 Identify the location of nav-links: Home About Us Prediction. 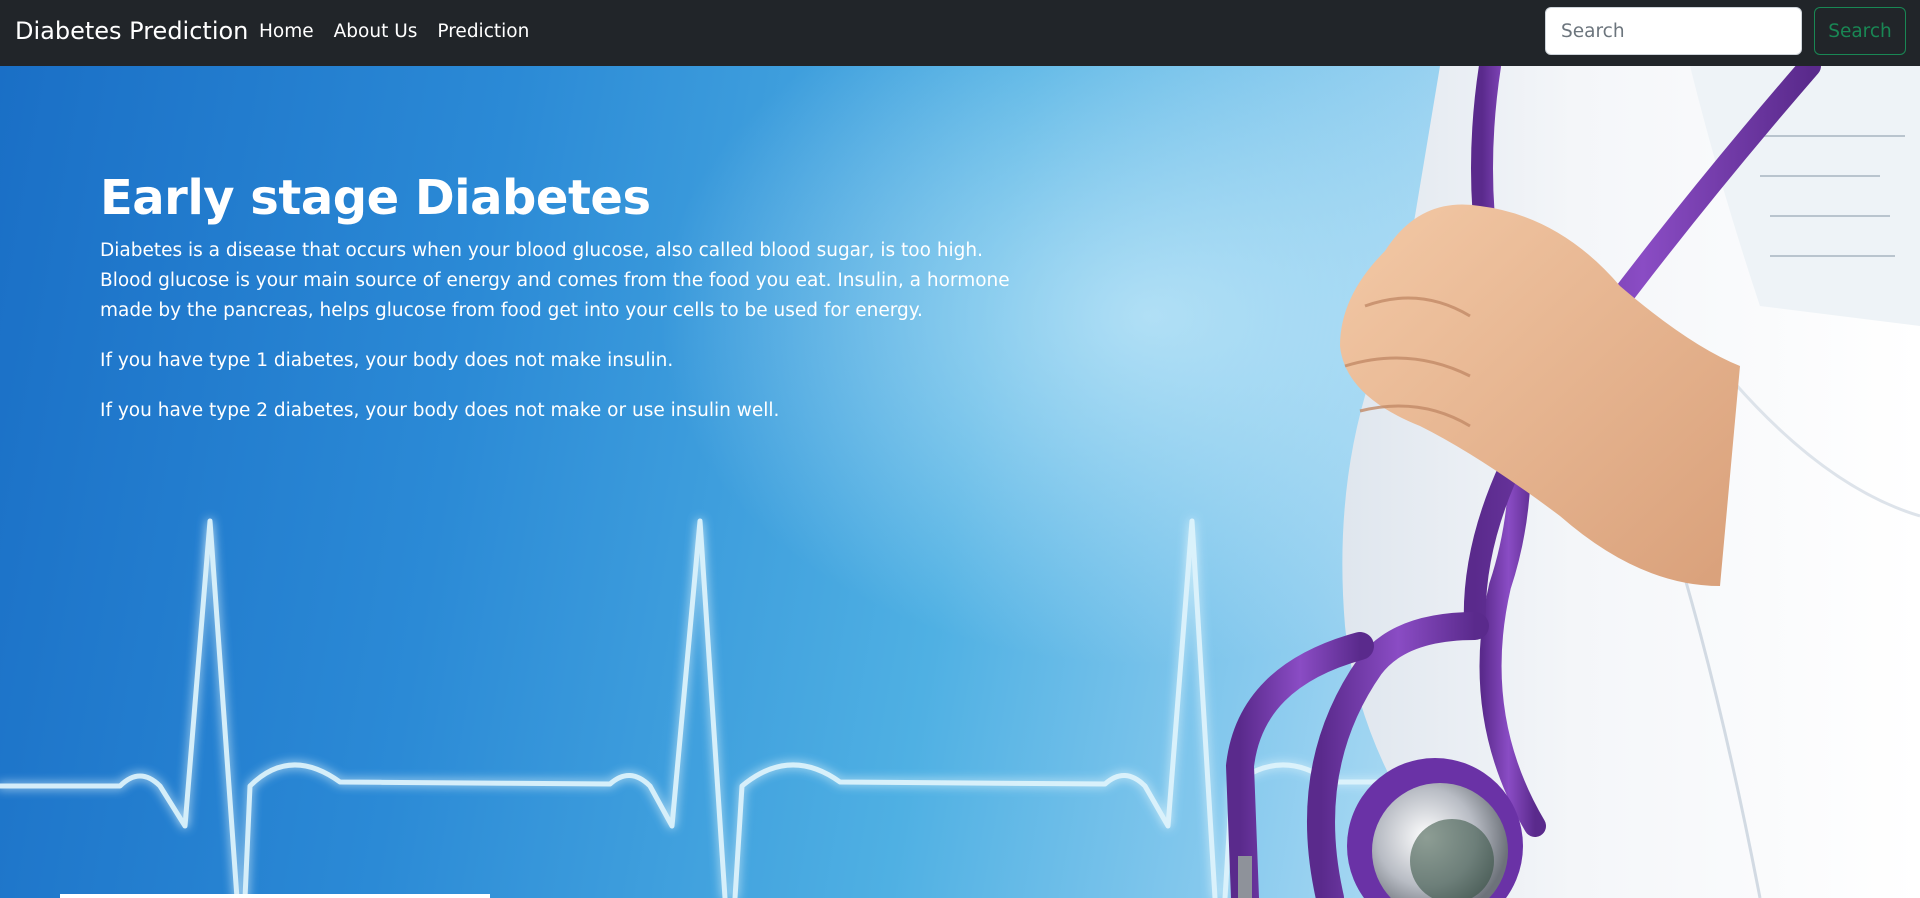
(404, 32).